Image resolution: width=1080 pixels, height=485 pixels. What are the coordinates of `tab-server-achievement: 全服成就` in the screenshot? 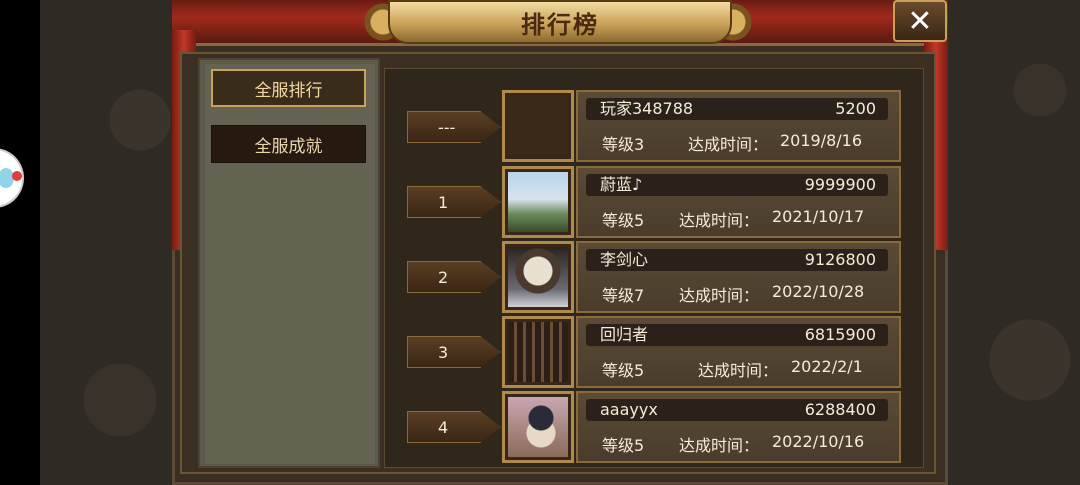 It's located at (288, 144).